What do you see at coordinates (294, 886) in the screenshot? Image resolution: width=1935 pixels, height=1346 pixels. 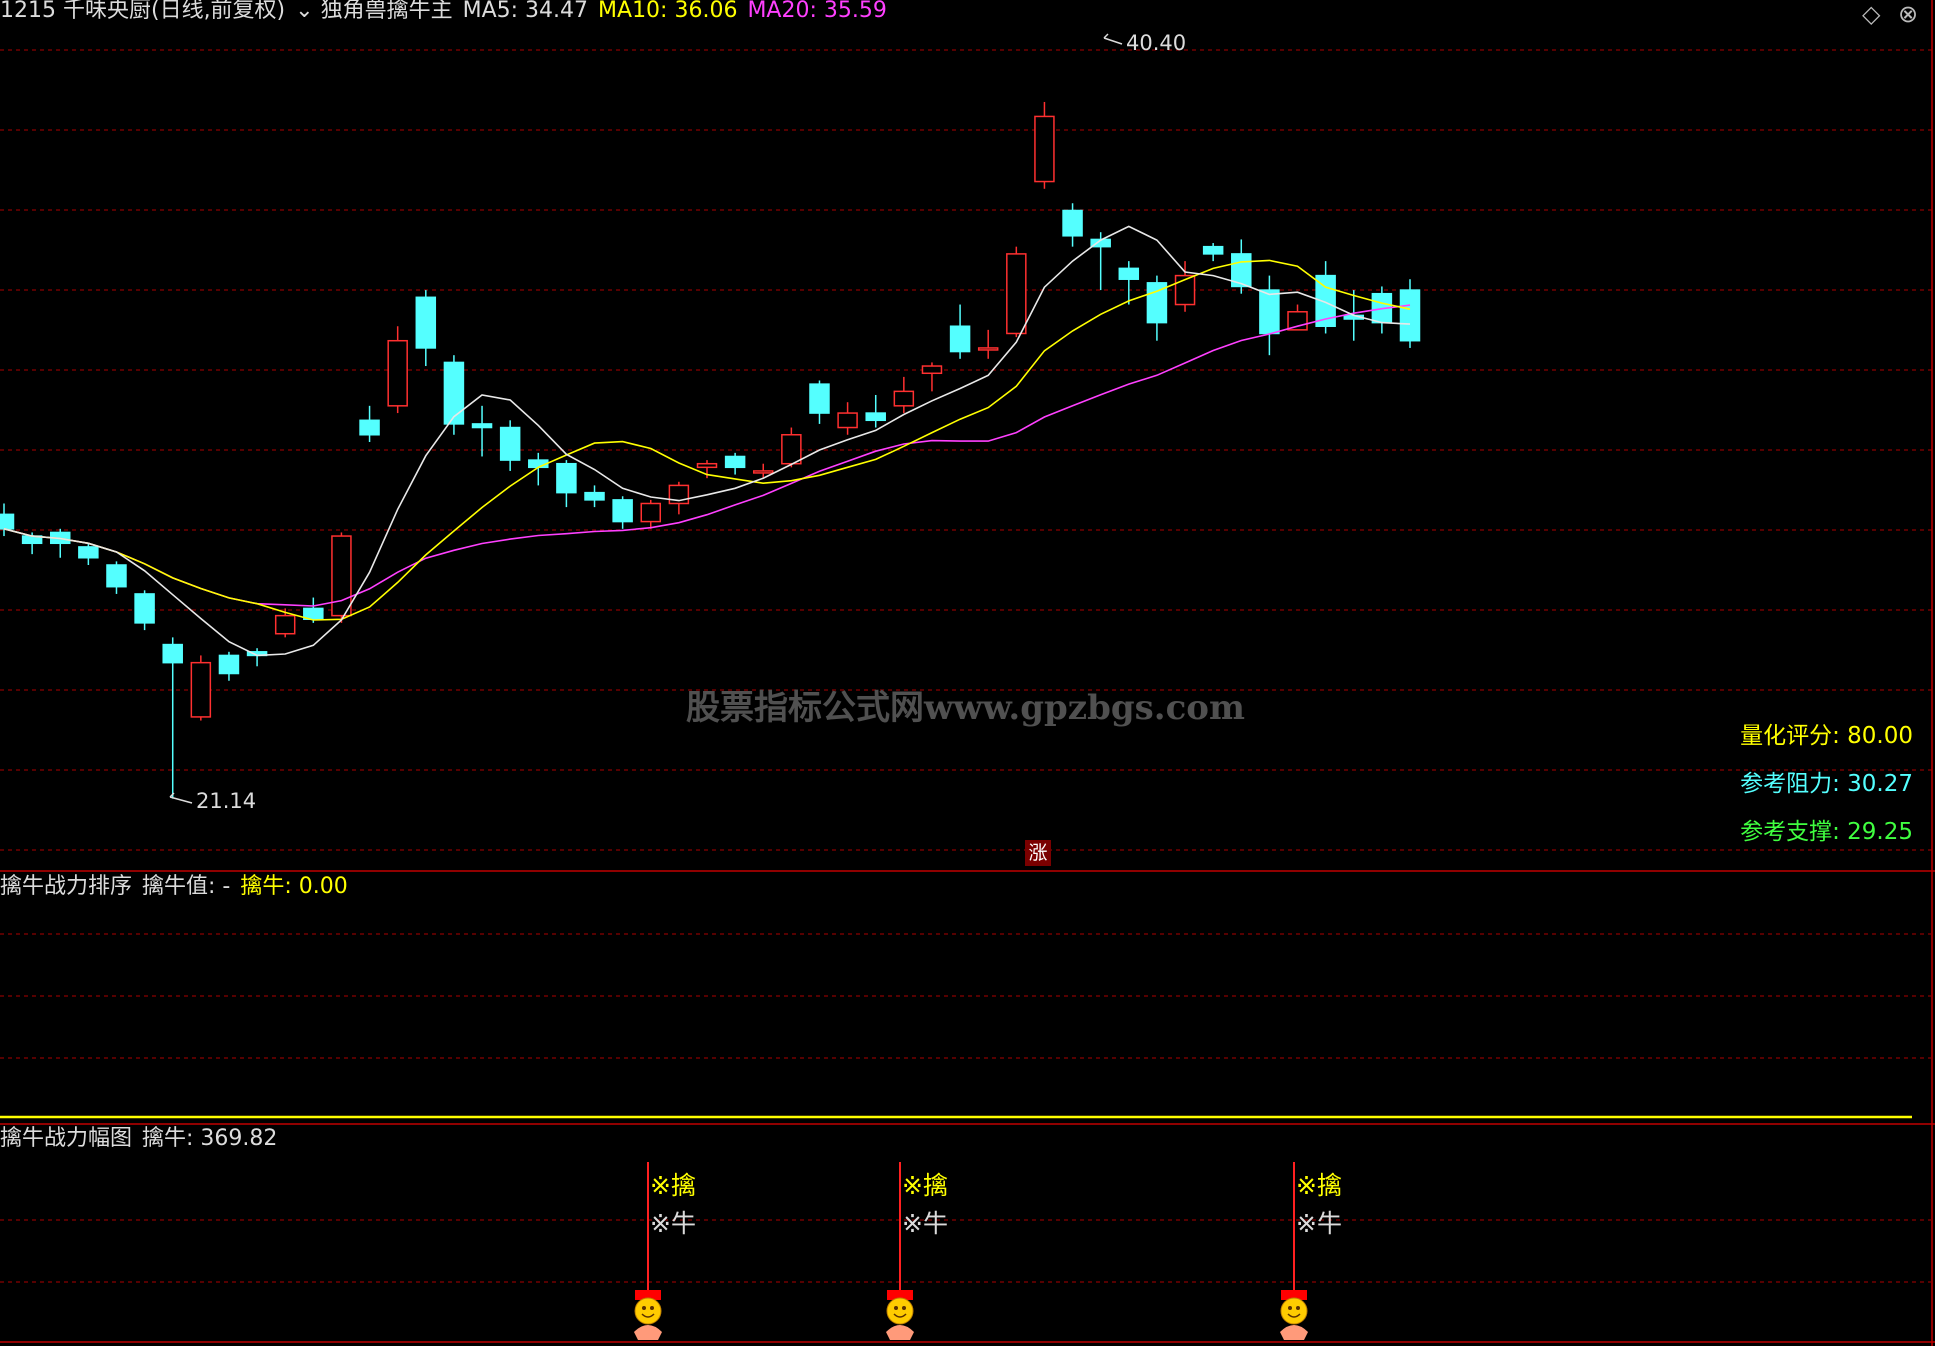 I see `panel2-value: 擒牛: 0.00` at bounding box center [294, 886].